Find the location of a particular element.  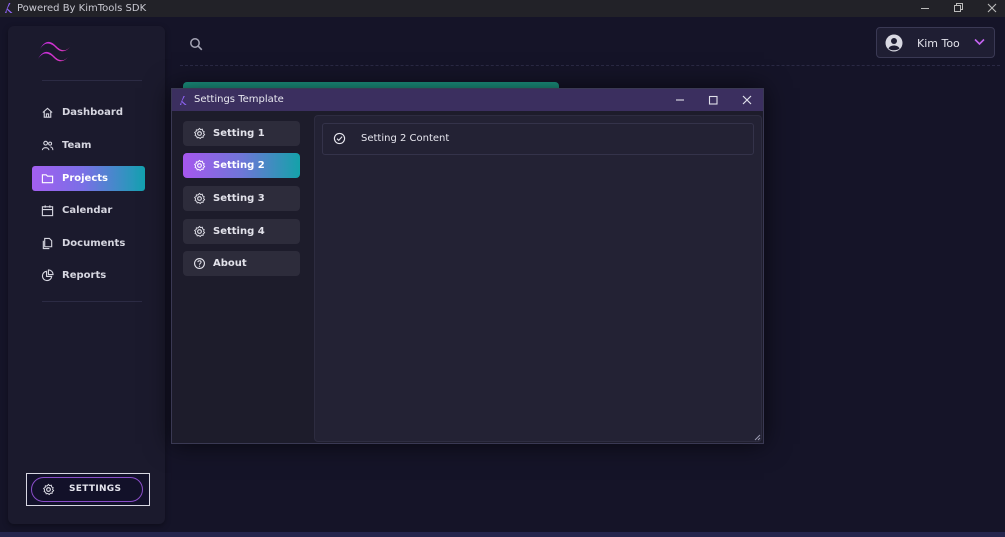

sidebar-item-projects: Projects is located at coordinates (88, 178).